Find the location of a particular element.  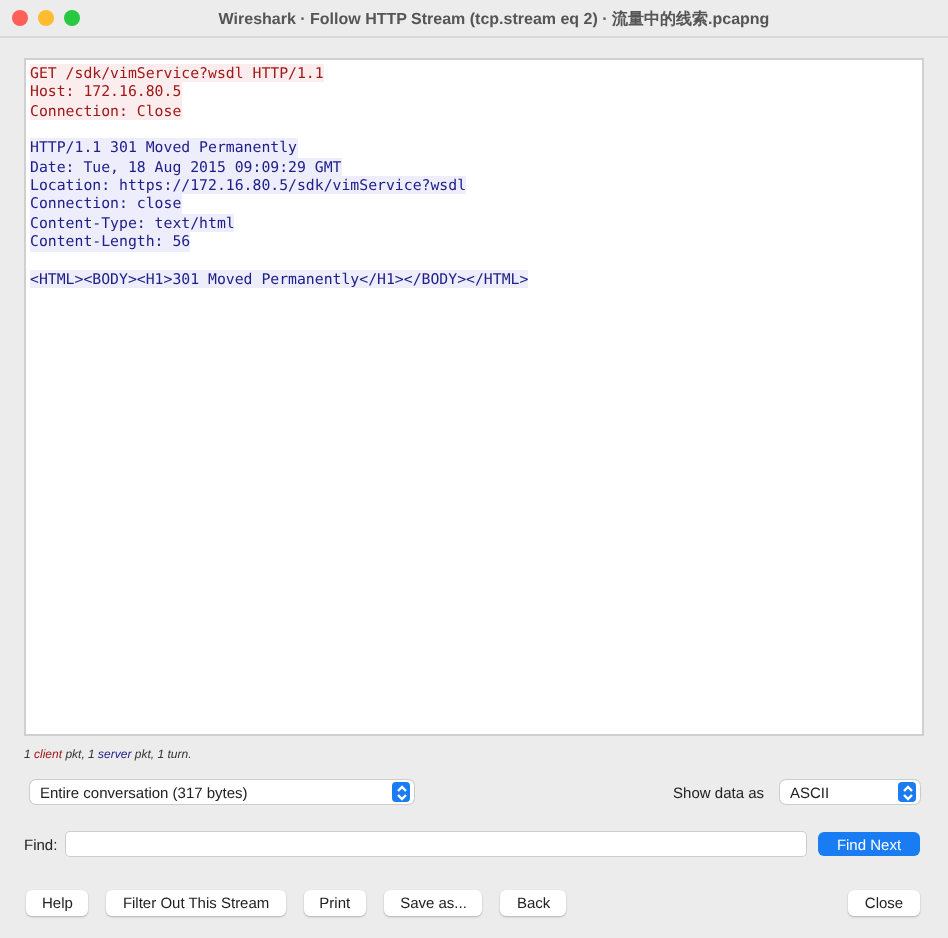

close-window-icon is located at coordinates (20, 18).